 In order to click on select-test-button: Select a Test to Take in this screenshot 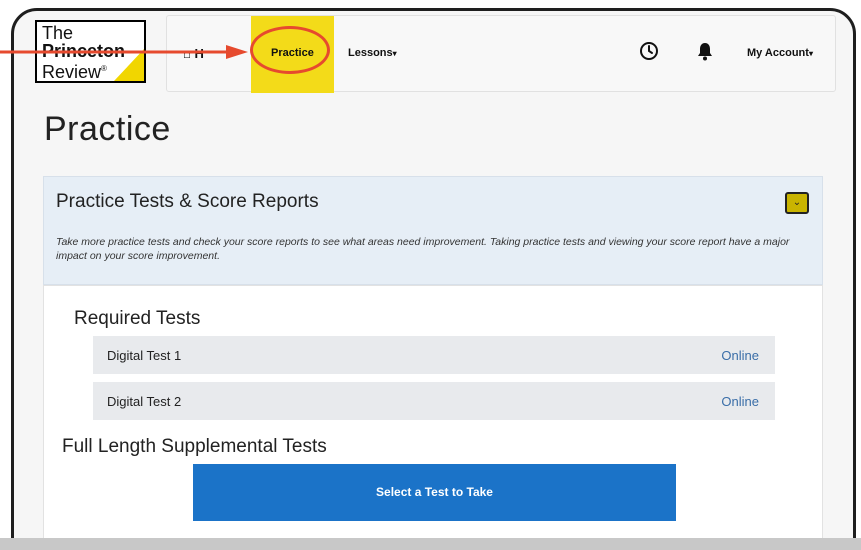, I will do `click(434, 492)`.